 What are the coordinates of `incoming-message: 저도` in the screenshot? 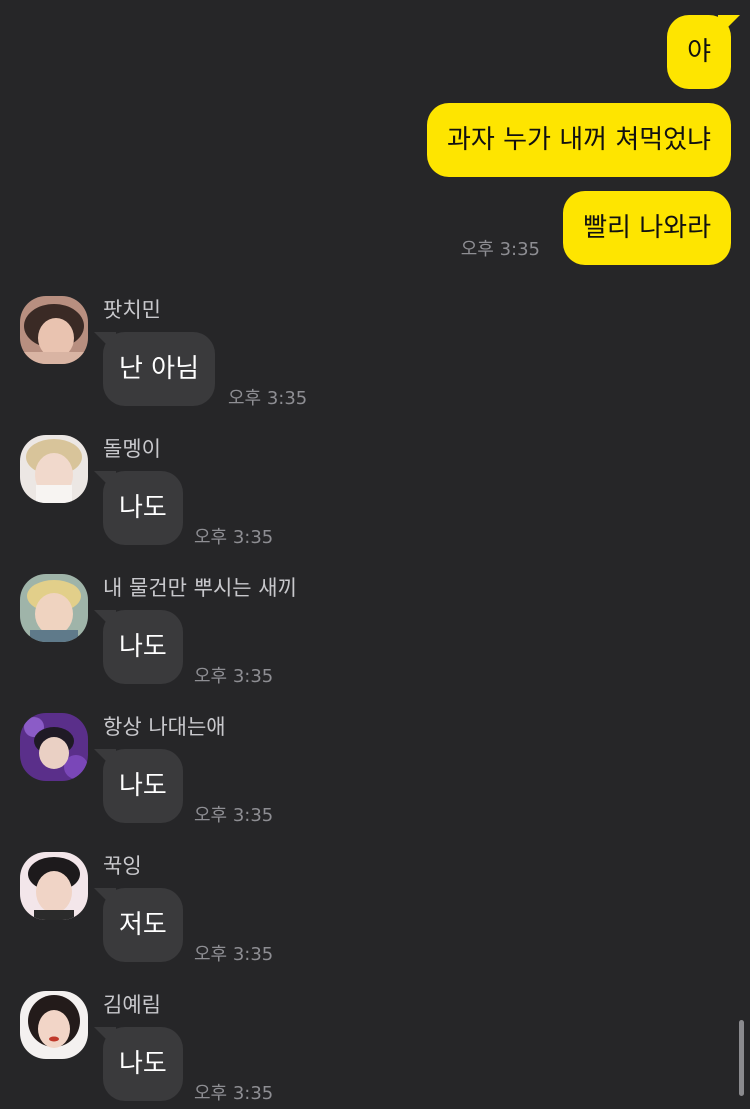 It's located at (143, 925).